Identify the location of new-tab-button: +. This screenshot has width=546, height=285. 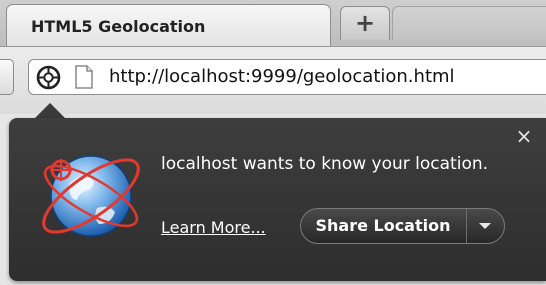
(365, 23).